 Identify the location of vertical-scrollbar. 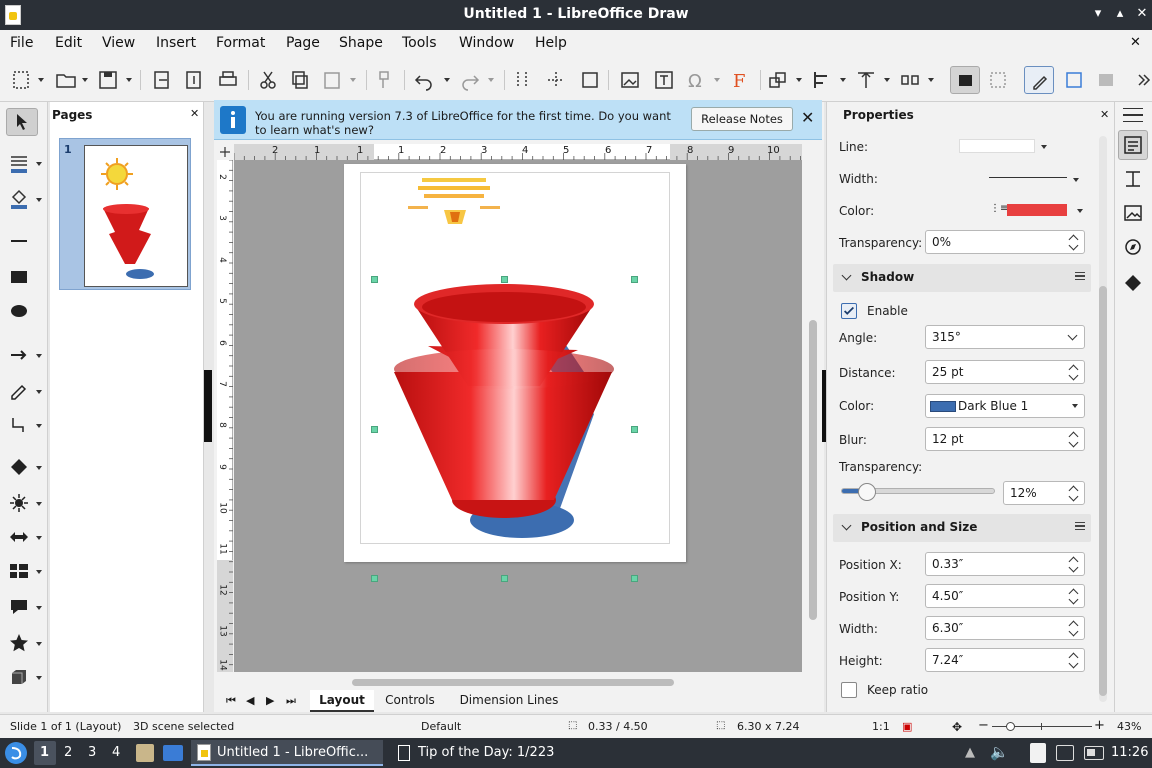
(813, 416).